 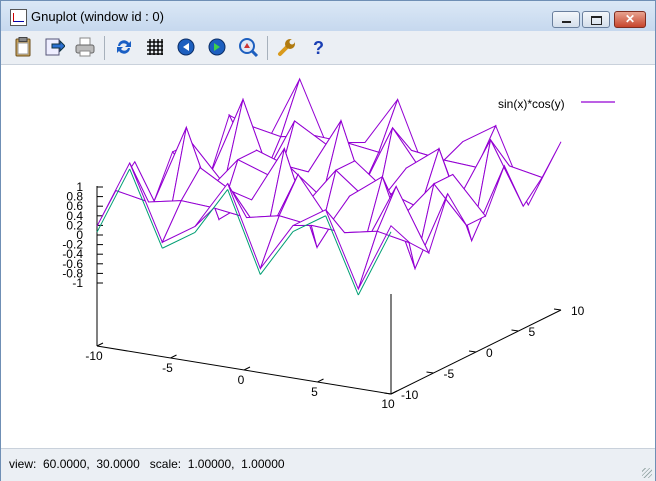 What do you see at coordinates (578, 311) in the screenshot?
I see `y-tick-label: 10` at bounding box center [578, 311].